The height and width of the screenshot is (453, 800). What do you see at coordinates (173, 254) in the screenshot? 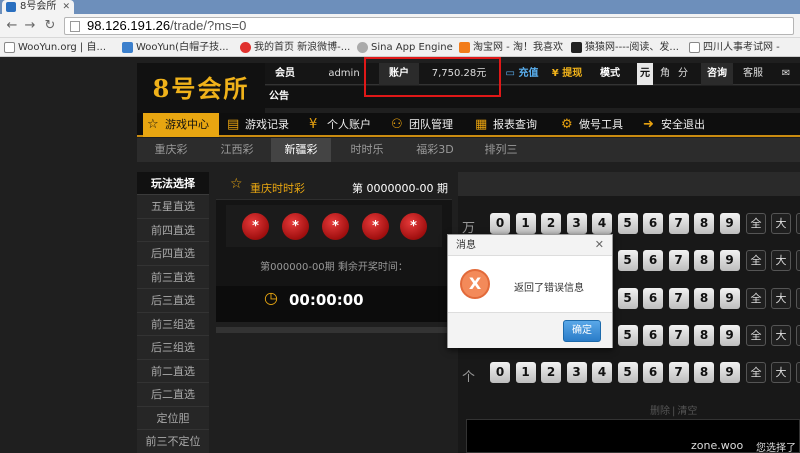
I see `play-type-item: 后四直选` at bounding box center [173, 254].